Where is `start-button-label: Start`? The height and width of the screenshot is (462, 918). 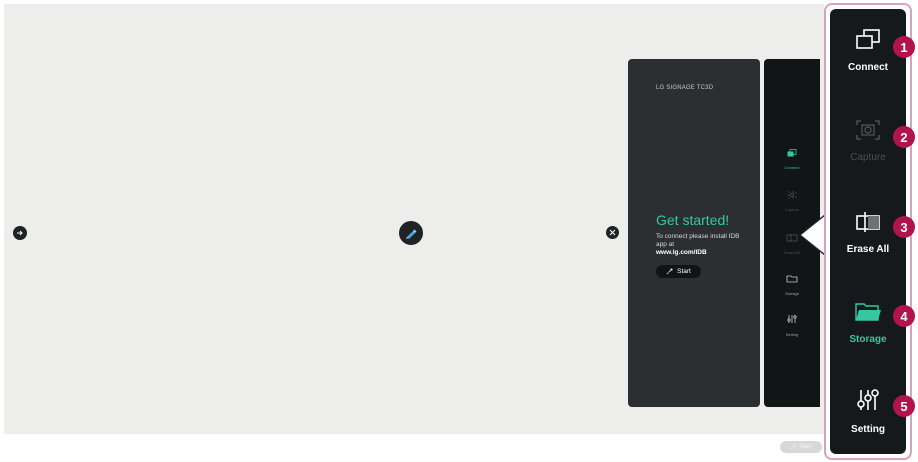
start-button-label: Start is located at coordinates (684, 271).